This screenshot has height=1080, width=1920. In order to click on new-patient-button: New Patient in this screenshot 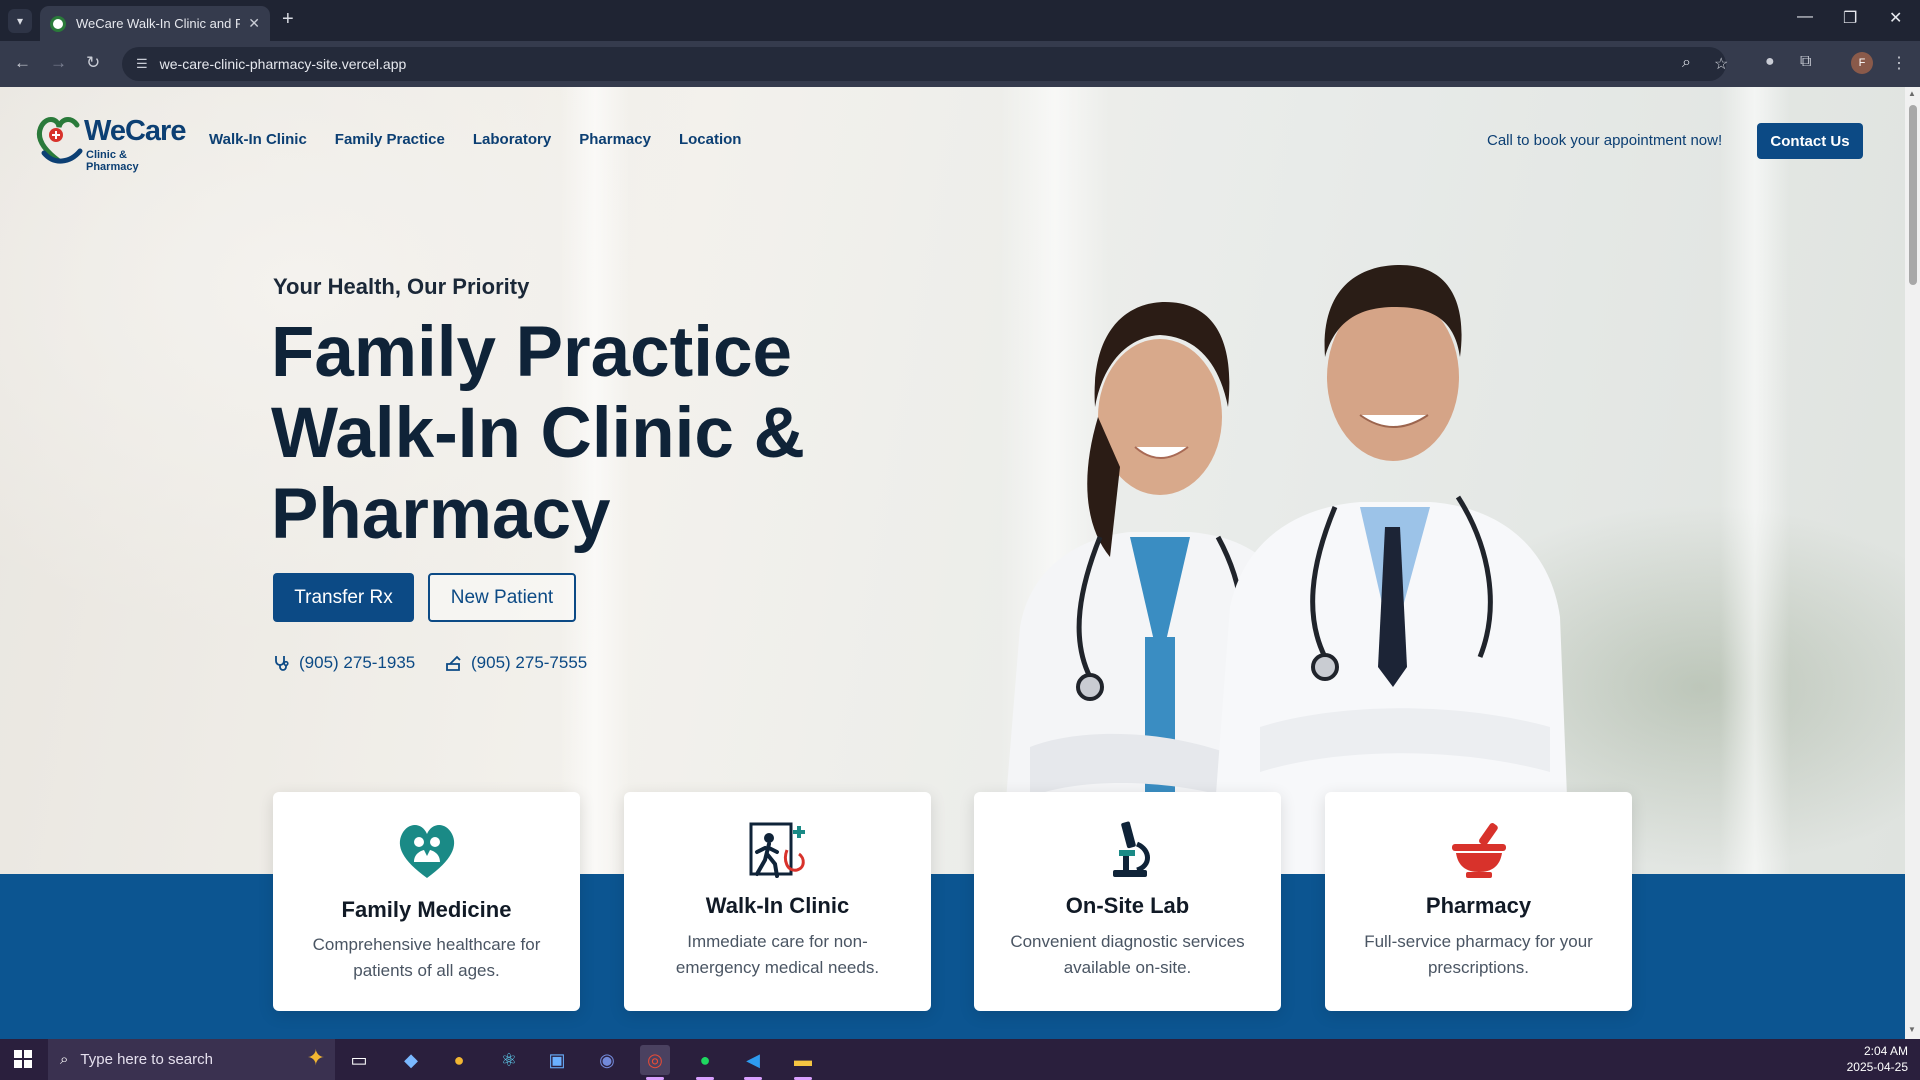, I will do `click(502, 597)`.